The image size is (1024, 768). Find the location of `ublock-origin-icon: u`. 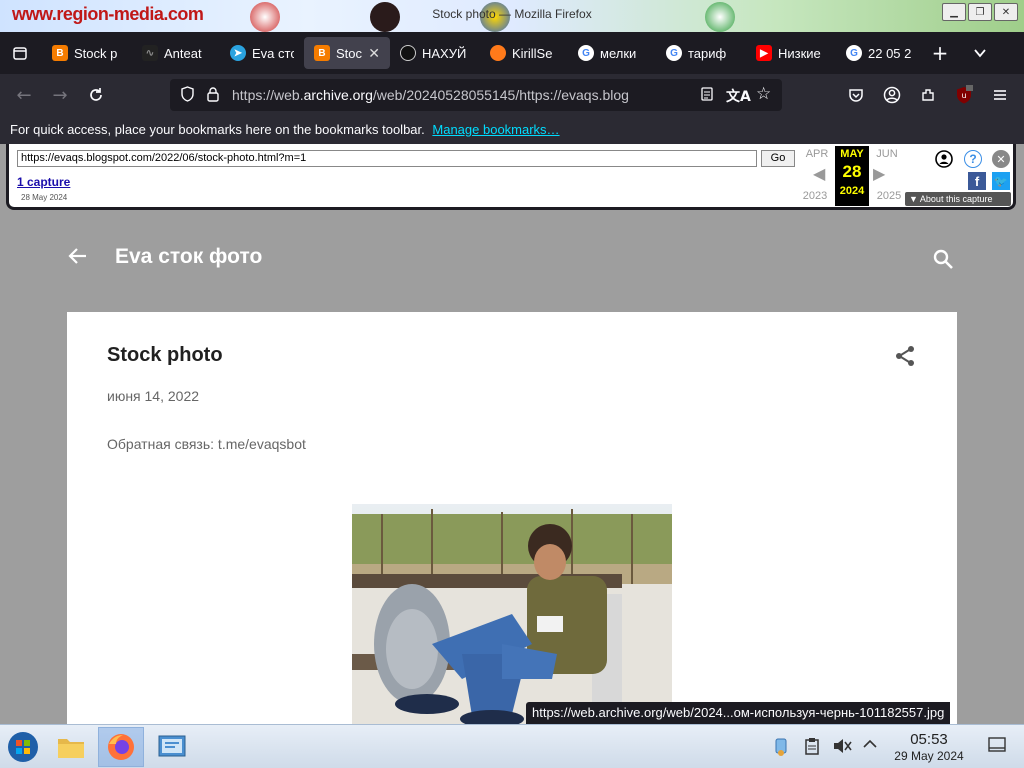

ublock-origin-icon: u is located at coordinates (964, 95).